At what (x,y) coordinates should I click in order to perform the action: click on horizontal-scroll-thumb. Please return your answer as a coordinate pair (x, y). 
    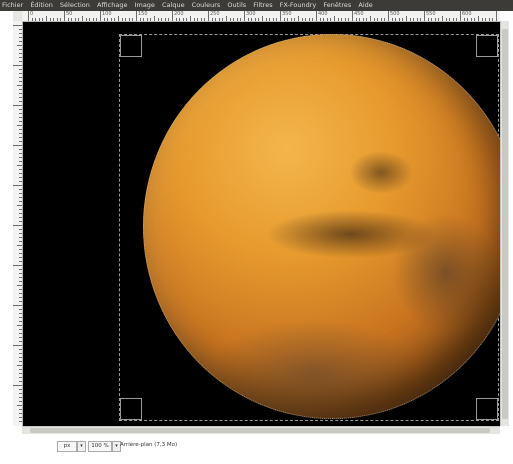
    Looking at the image, I should click on (260, 430).